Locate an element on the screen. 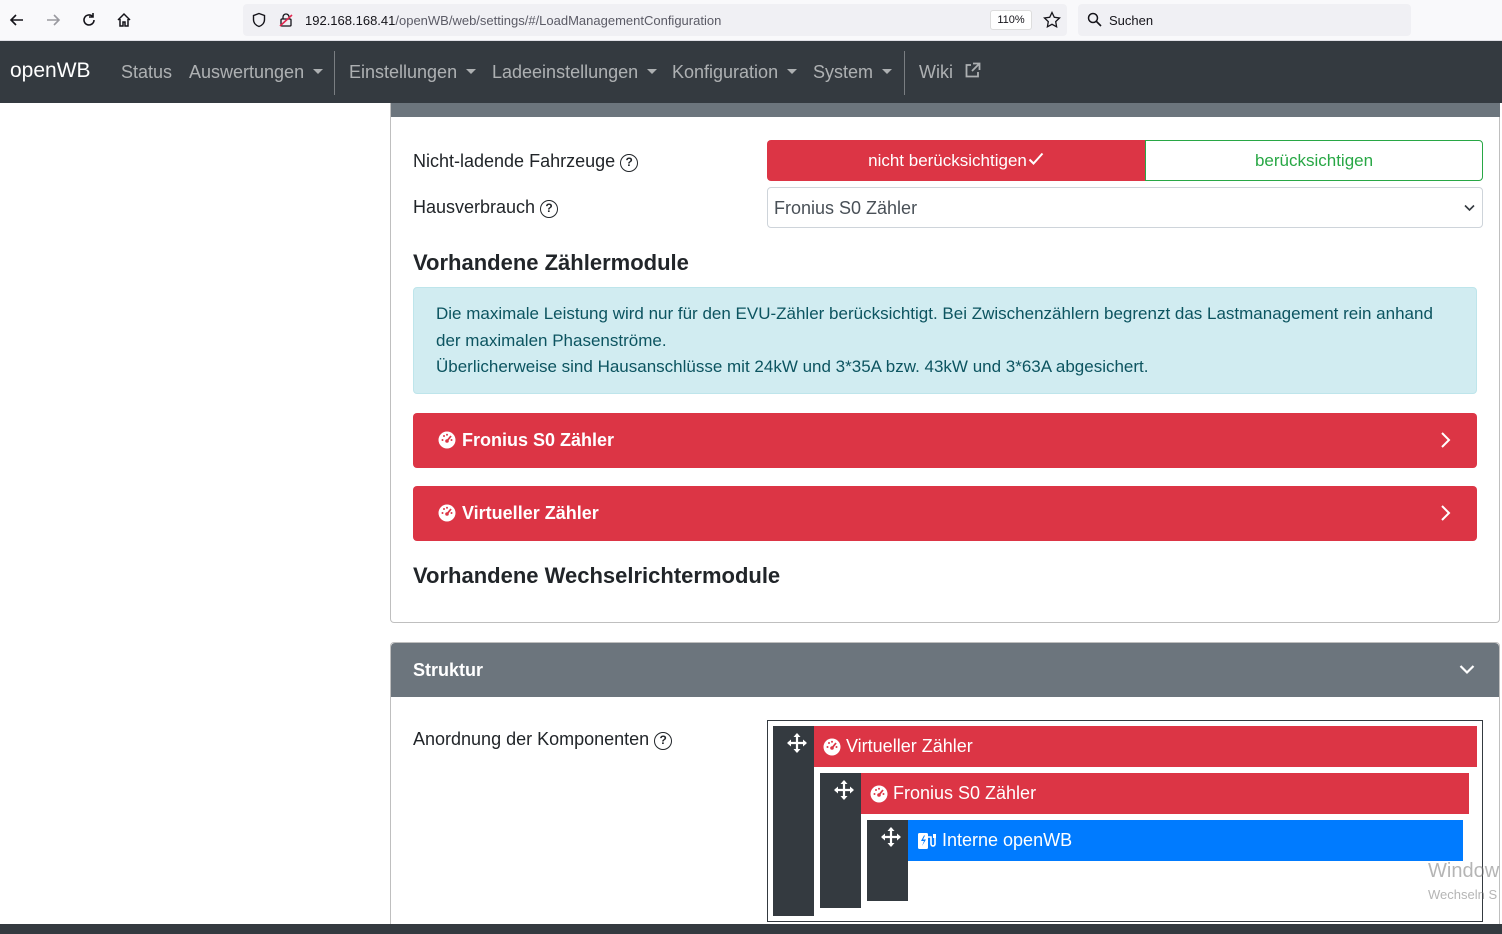  structure-card-header: Struktur is located at coordinates (945, 670).